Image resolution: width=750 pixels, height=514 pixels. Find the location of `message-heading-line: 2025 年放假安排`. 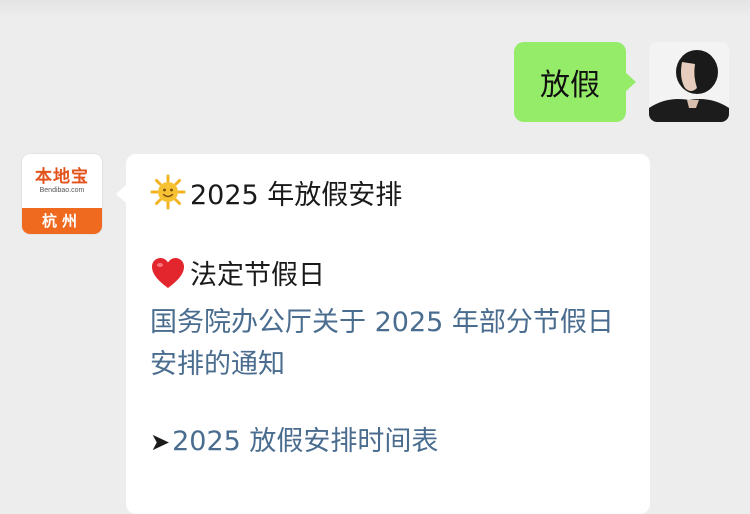

message-heading-line: 2025 年放假安排 is located at coordinates (389, 198).